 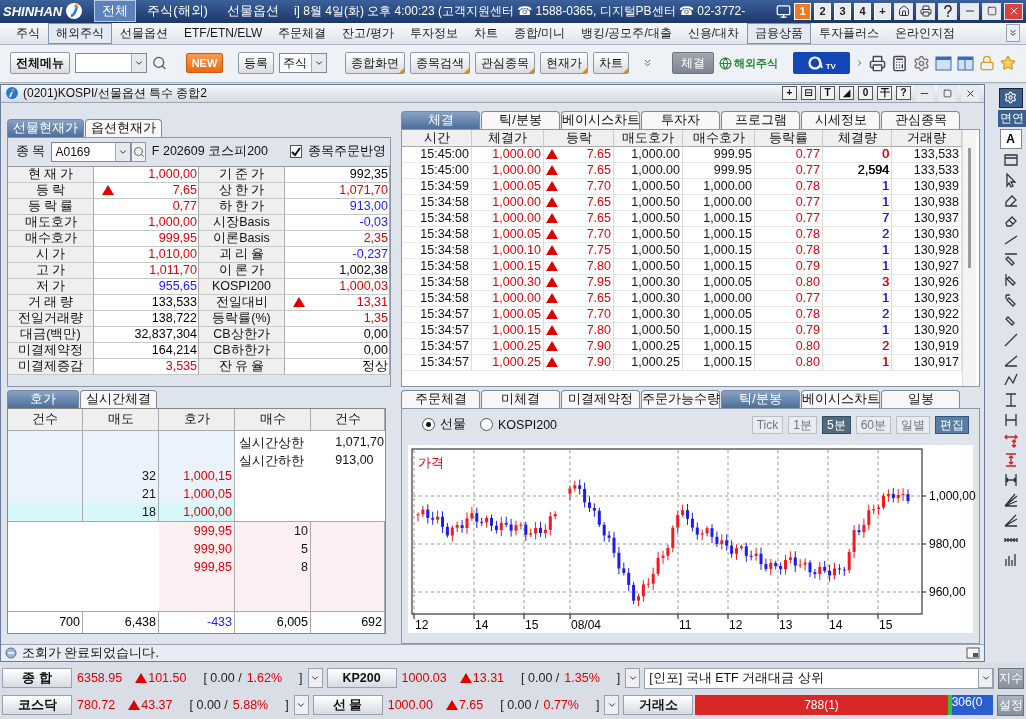 What do you see at coordinates (121, 493) in the screenshot?
I see `ask-row: 21 1,000,05` at bounding box center [121, 493].